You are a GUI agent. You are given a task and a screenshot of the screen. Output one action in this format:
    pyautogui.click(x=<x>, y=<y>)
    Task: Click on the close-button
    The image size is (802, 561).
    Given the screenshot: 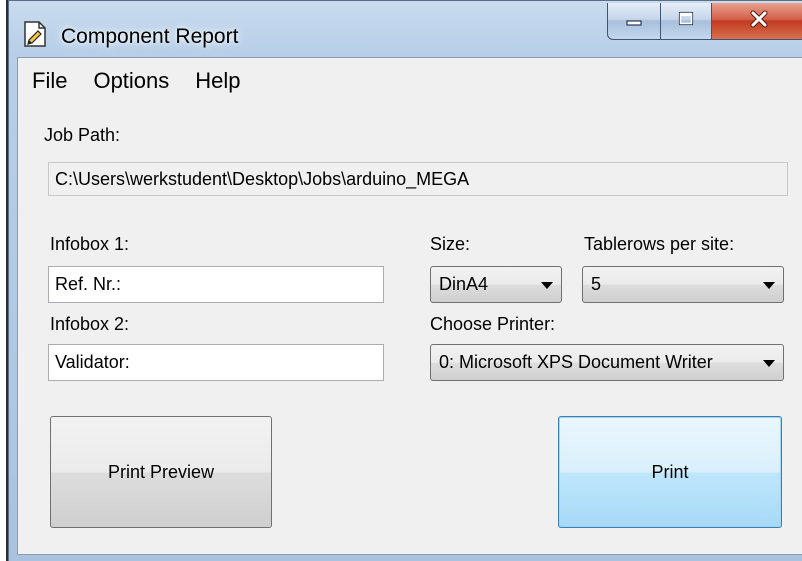 What is the action you would take?
    pyautogui.click(x=757, y=21)
    